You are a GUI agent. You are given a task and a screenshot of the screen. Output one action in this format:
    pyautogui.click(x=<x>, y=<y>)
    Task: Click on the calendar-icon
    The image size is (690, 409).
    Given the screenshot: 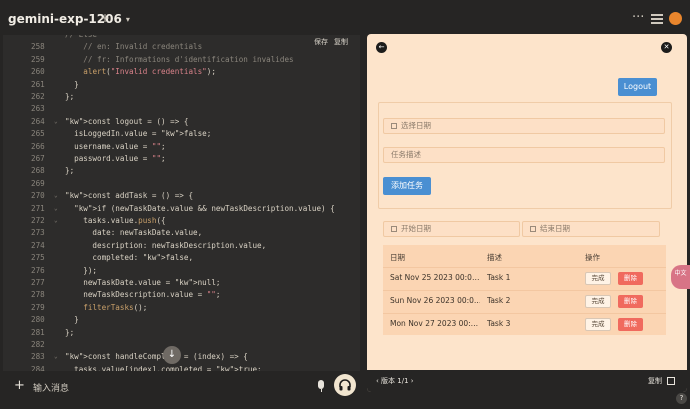 What is the action you would take?
    pyautogui.click(x=533, y=229)
    